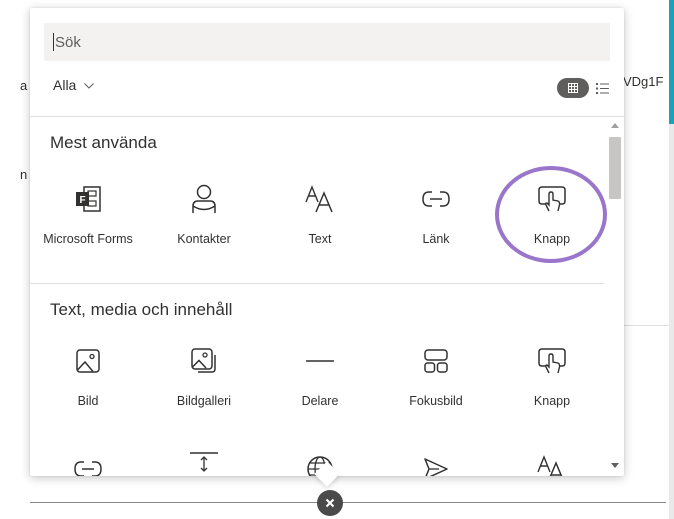  Describe the element at coordinates (317, 283) in the screenshot. I see `section-separator` at that location.